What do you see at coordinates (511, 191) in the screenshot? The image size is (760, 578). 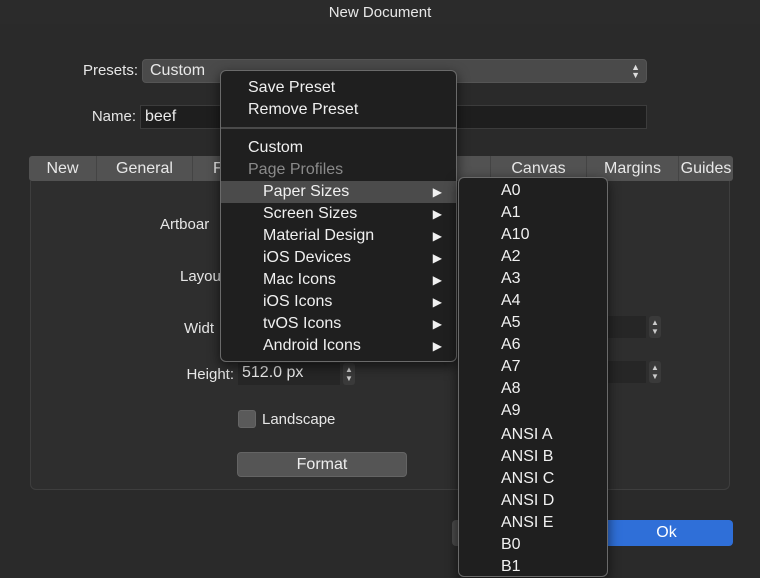 I see `submenu-item: A0` at bounding box center [511, 191].